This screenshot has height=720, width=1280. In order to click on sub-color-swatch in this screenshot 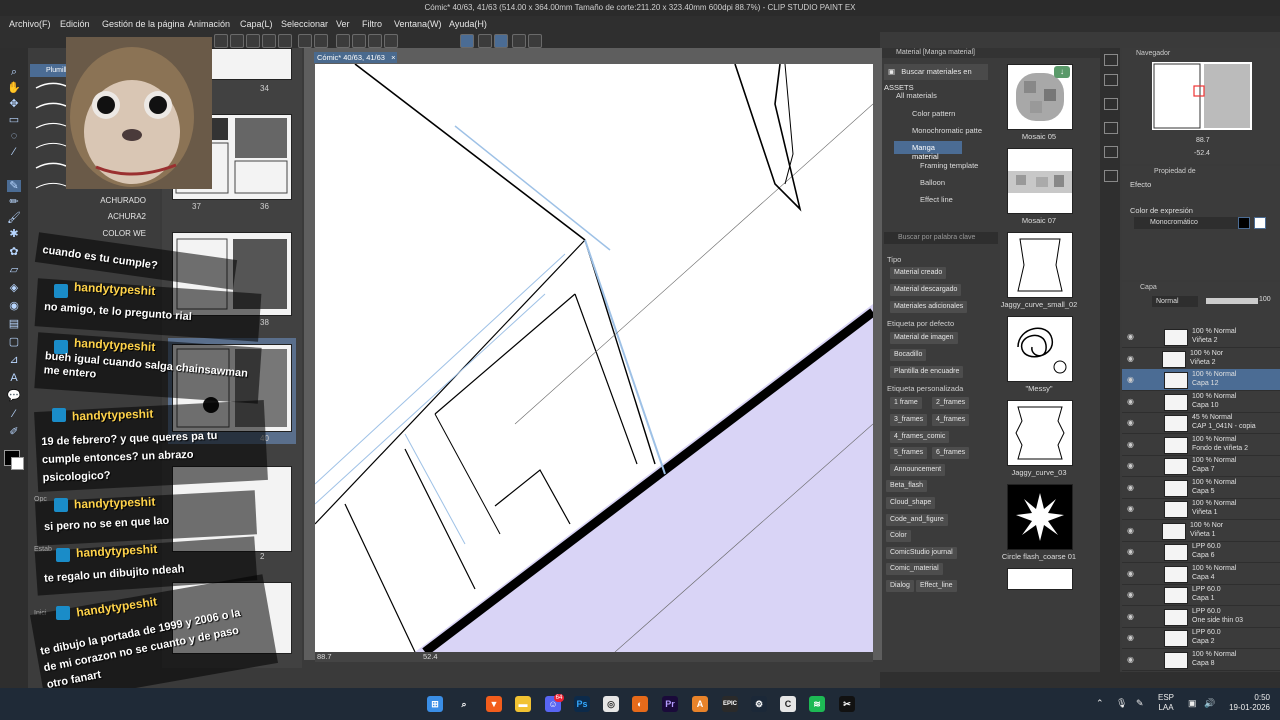, I will do `click(17, 463)`.